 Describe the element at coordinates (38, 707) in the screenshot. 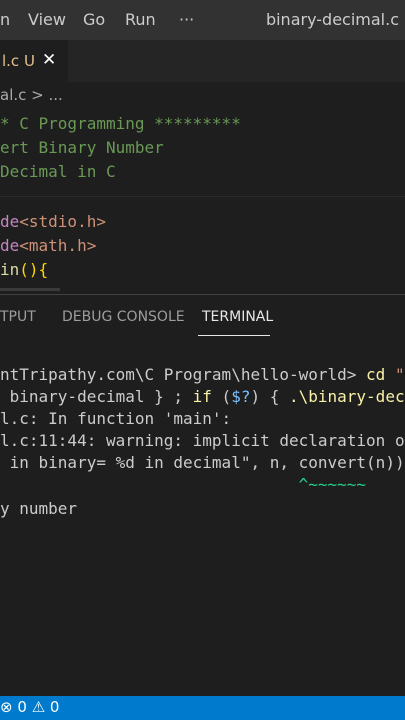

I see `warning-icon: ⚠` at that location.